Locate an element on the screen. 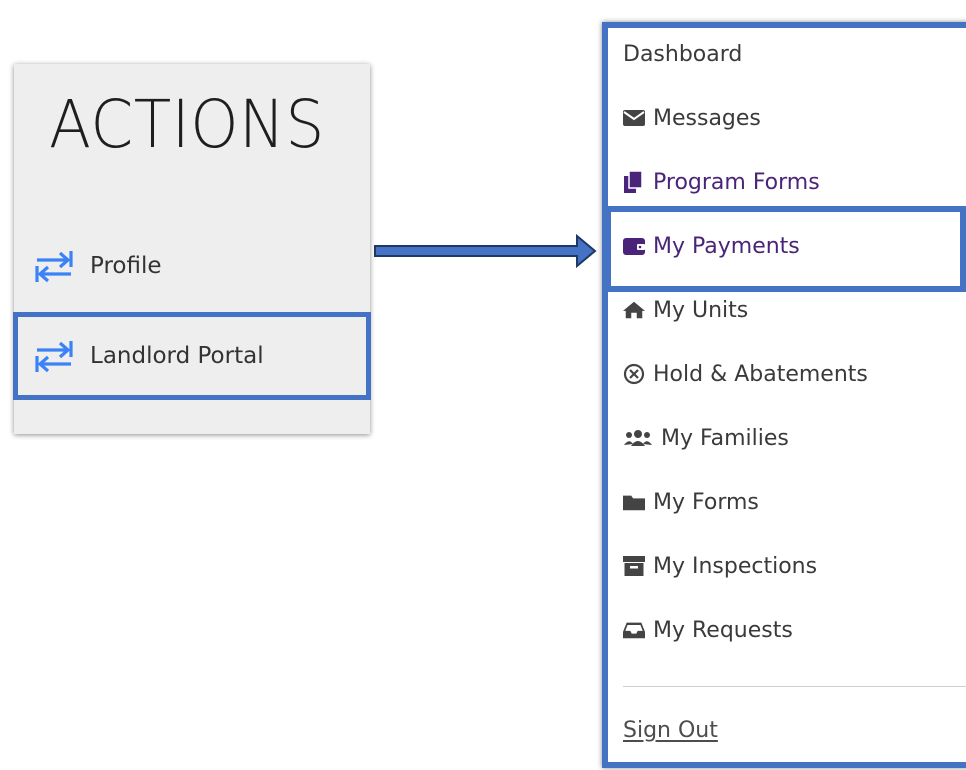 Image resolution: width=966 pixels, height=770 pixels. actions-title: ACTIONS is located at coordinates (187, 124).